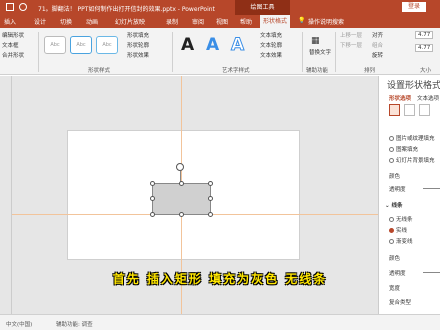 Image resolution: width=440 pixels, height=330 pixels. I want to click on language-status: 中文(中国), so click(19, 324).